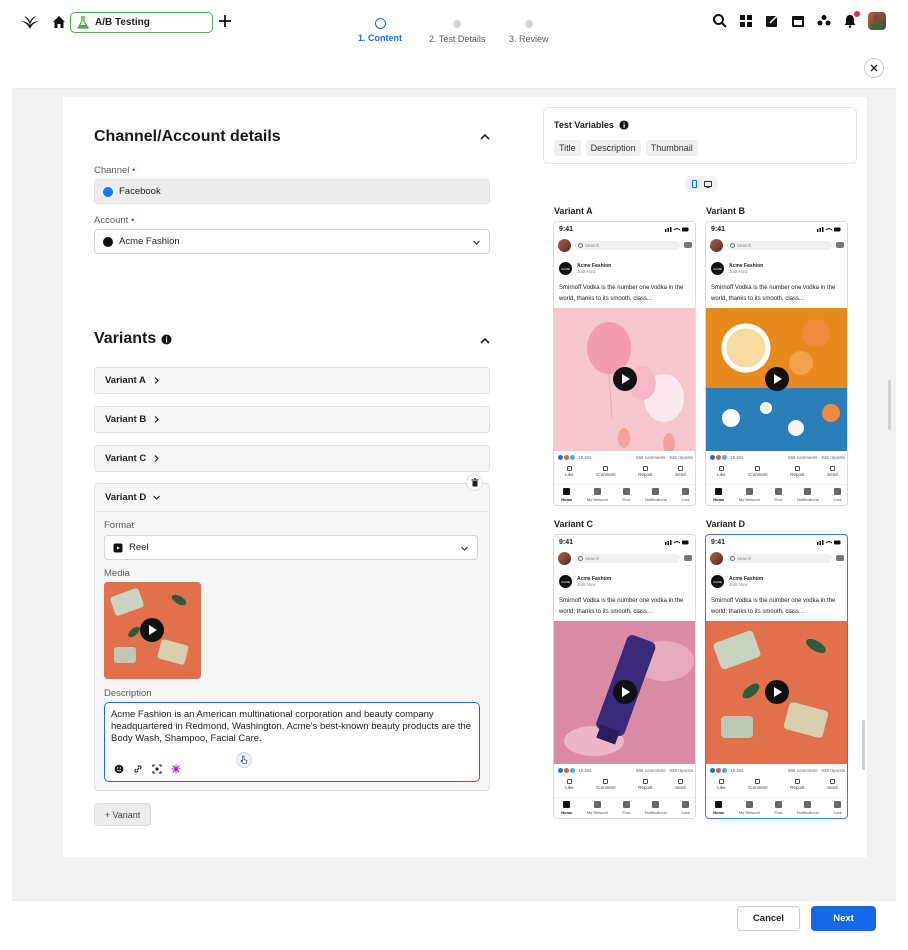  Describe the element at coordinates (292, 458) in the screenshot. I see `variant-c-row: Variant C` at that location.